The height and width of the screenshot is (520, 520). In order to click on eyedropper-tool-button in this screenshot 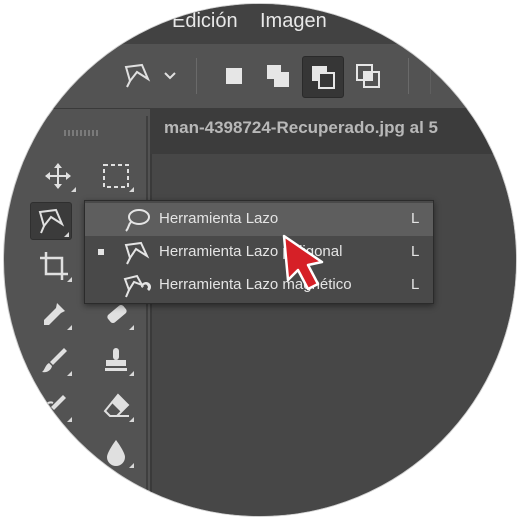, I will do `click(54, 314)`.